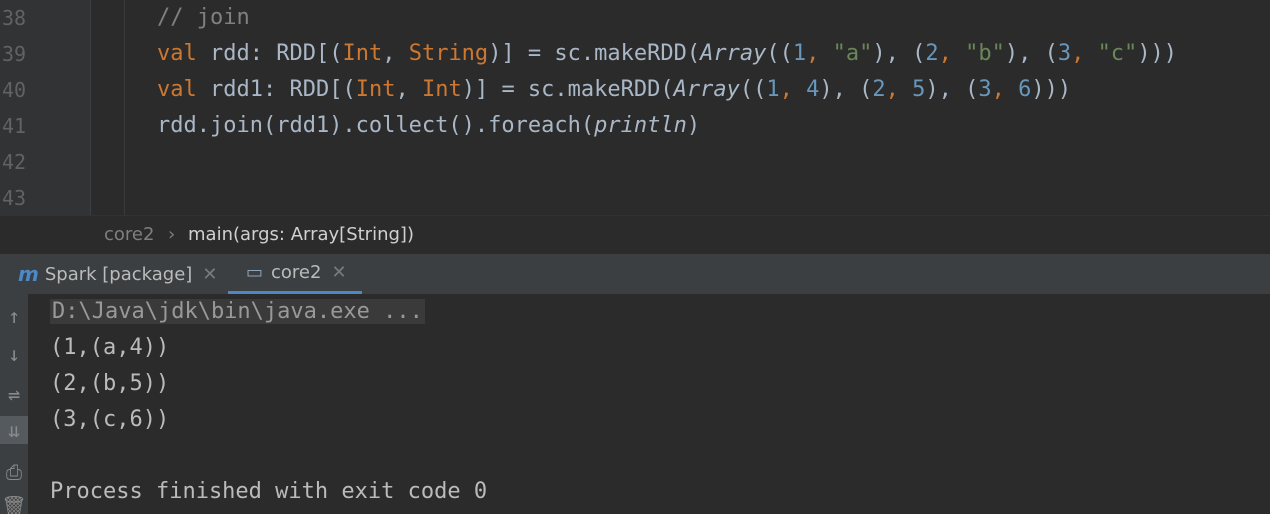 Image resolution: width=1270 pixels, height=514 pixels. I want to click on code-text: rdd: RDD[(, so click(269, 53).